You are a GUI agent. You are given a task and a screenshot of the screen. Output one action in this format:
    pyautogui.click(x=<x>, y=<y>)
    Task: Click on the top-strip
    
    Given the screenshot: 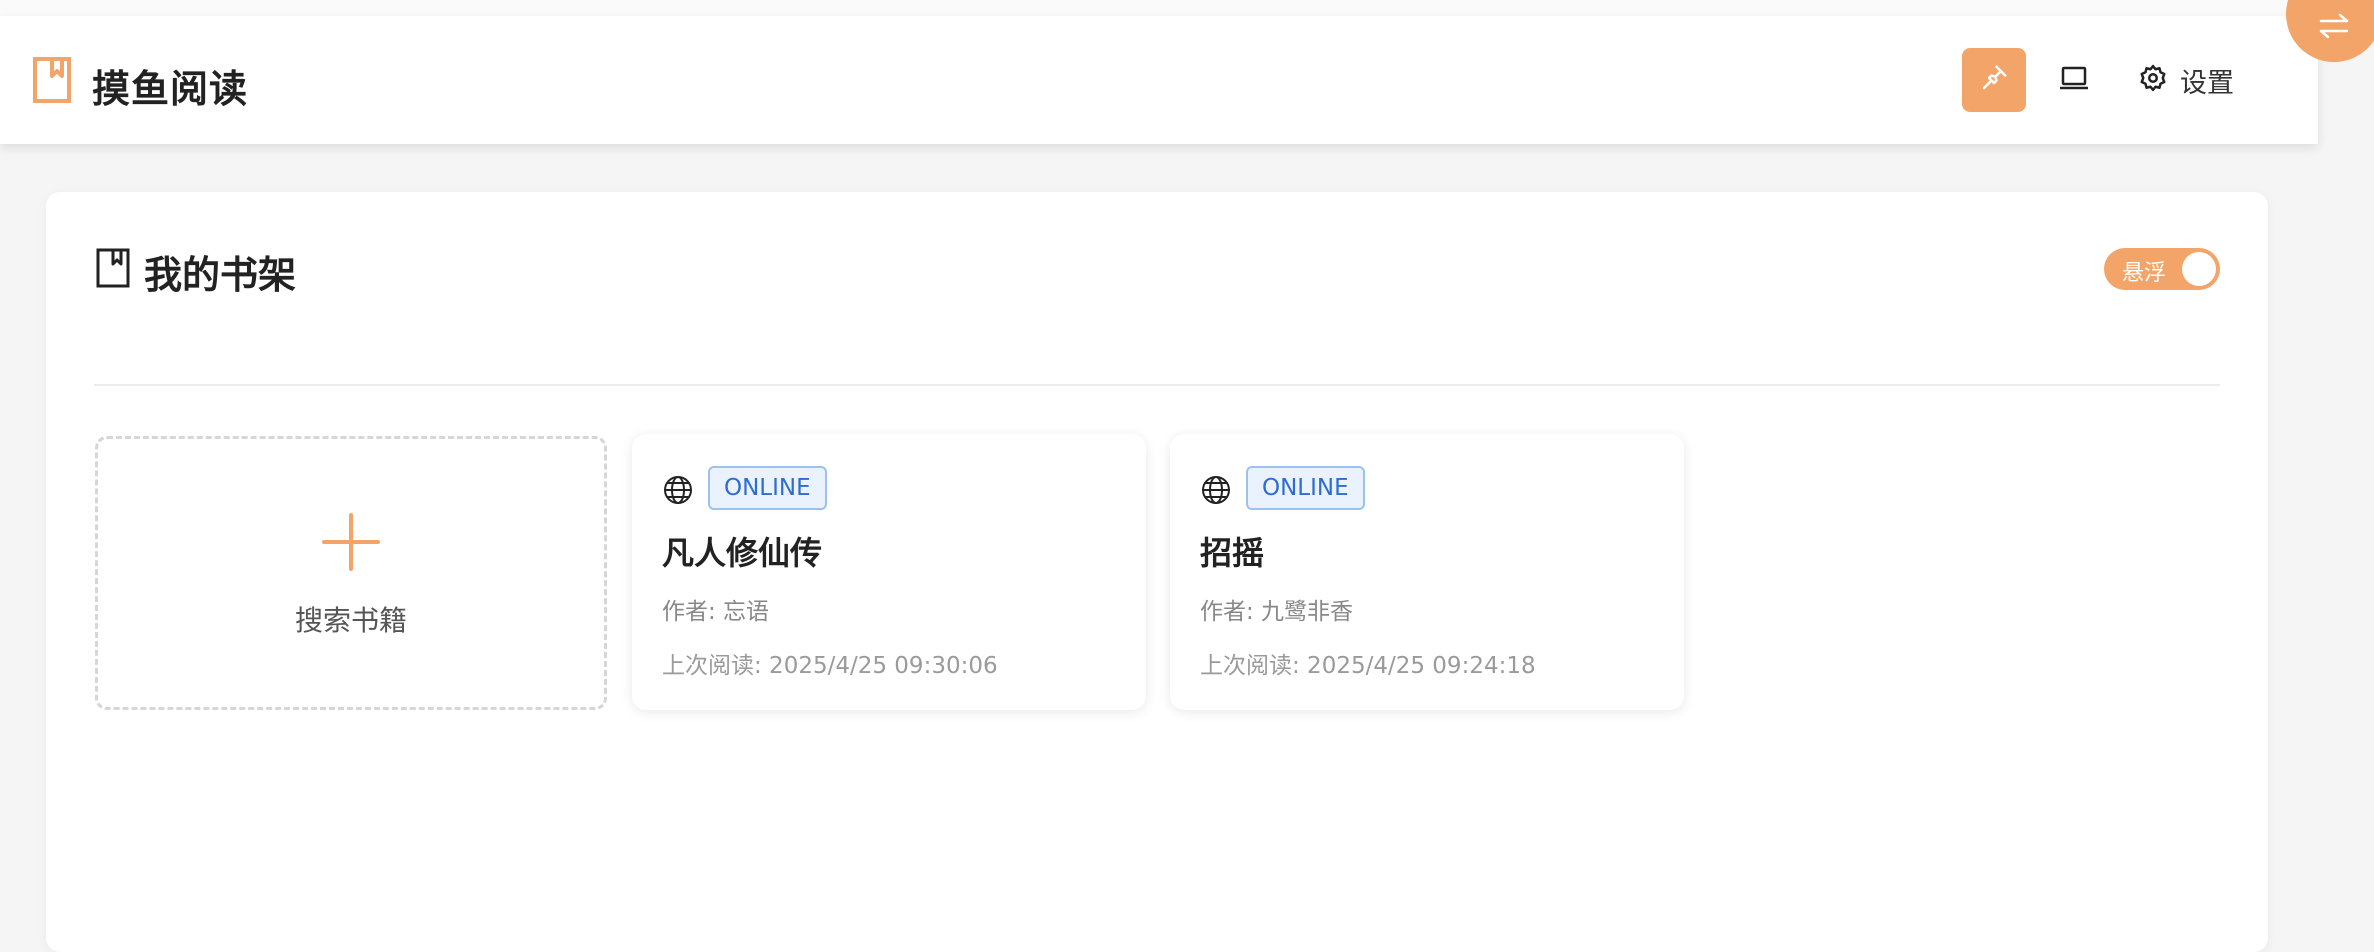 What is the action you would take?
    pyautogui.click(x=1187, y=8)
    